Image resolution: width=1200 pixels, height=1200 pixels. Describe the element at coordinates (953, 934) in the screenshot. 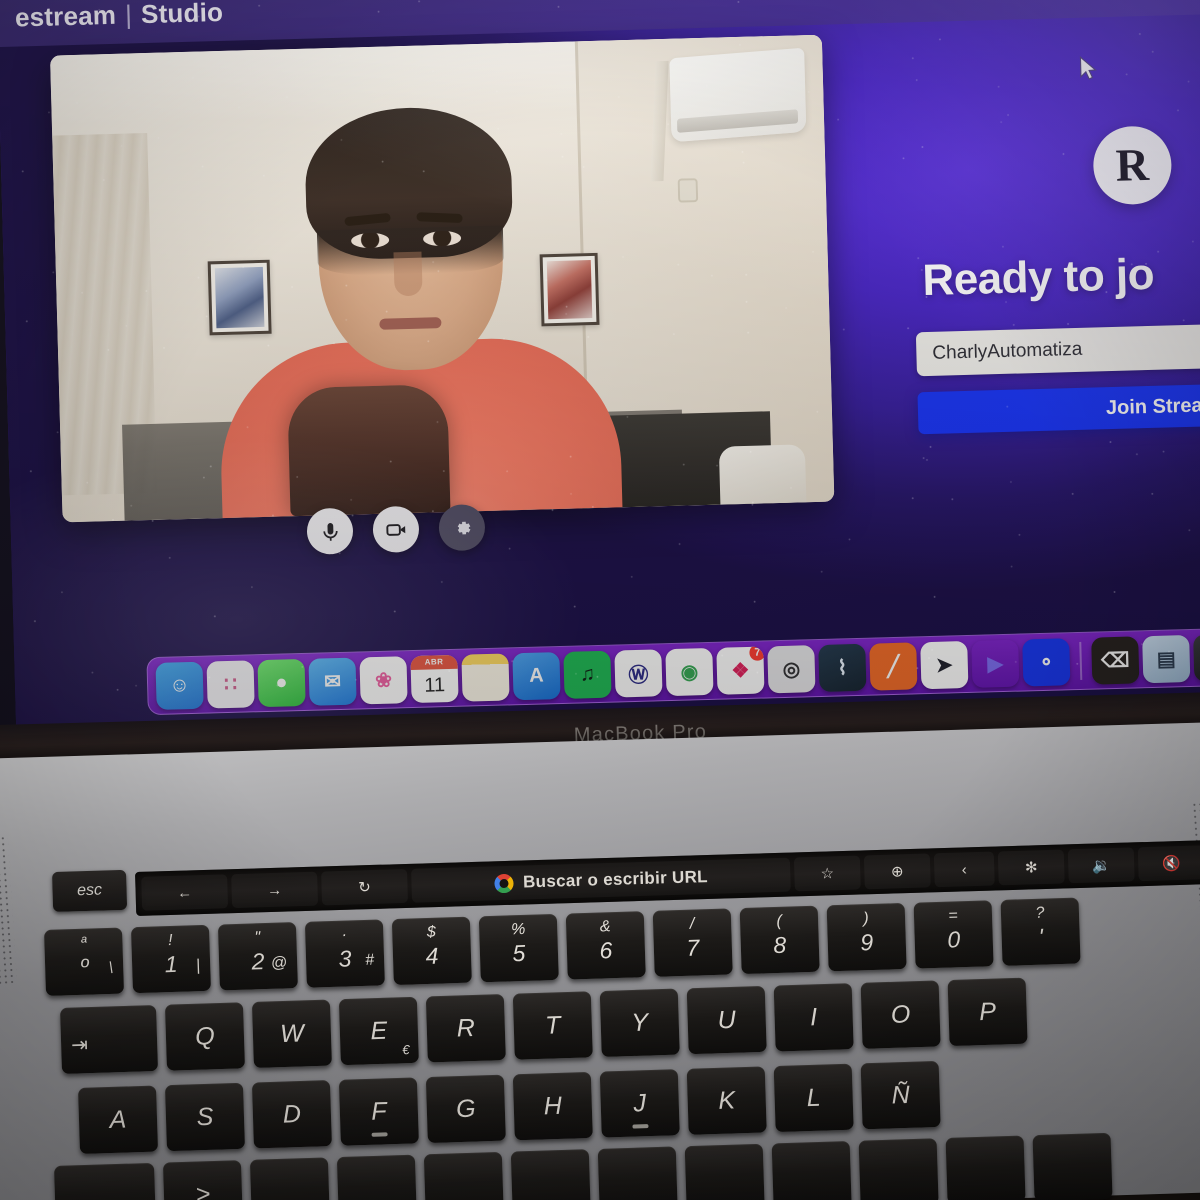

I see `key-0: = 0` at that location.